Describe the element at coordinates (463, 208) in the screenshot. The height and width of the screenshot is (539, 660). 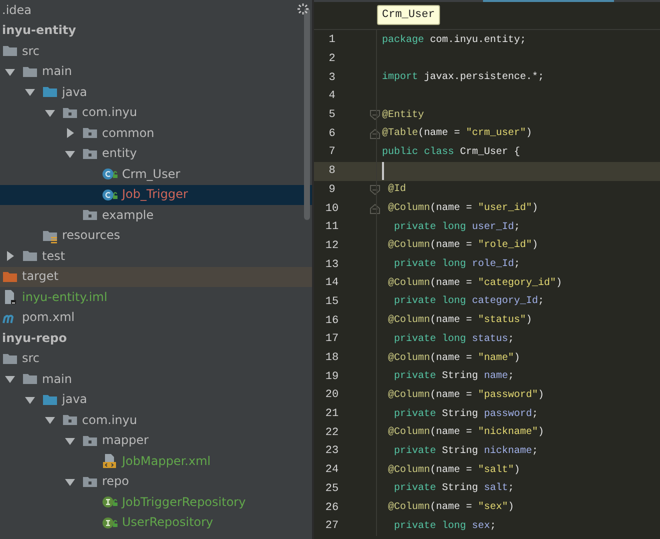
I see `code-line: @Column(name = "user_id")` at that location.